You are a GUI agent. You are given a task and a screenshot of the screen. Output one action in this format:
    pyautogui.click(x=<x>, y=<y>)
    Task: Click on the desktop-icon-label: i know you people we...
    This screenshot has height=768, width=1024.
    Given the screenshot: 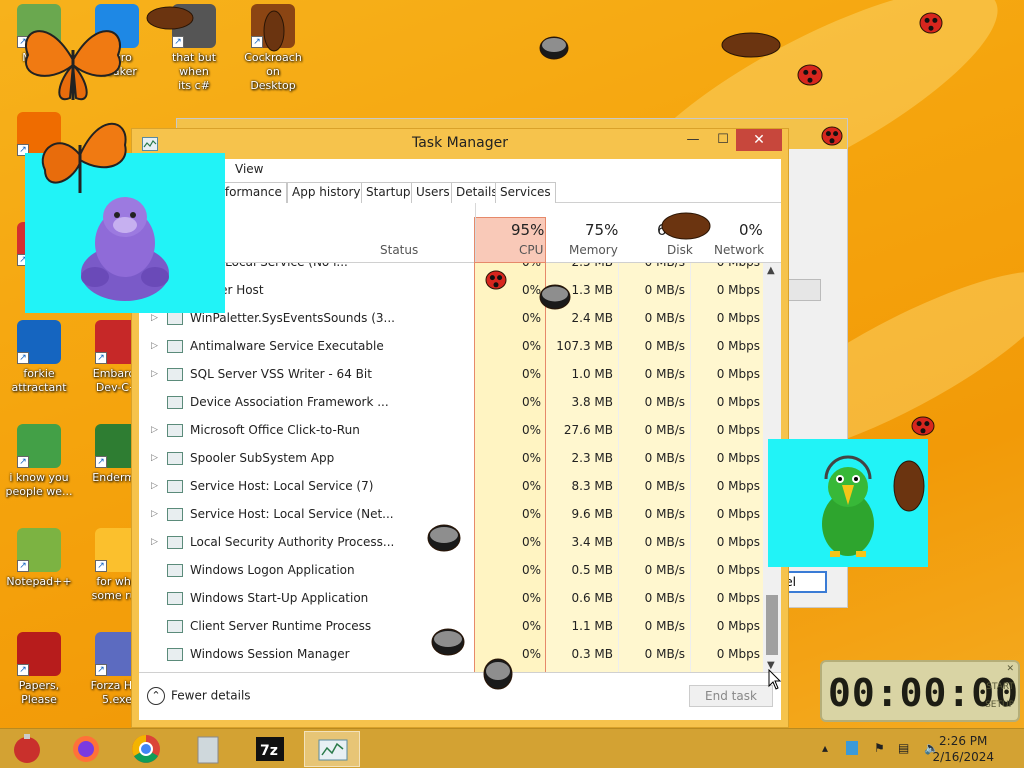 What is the action you would take?
    pyautogui.click(x=39, y=484)
    